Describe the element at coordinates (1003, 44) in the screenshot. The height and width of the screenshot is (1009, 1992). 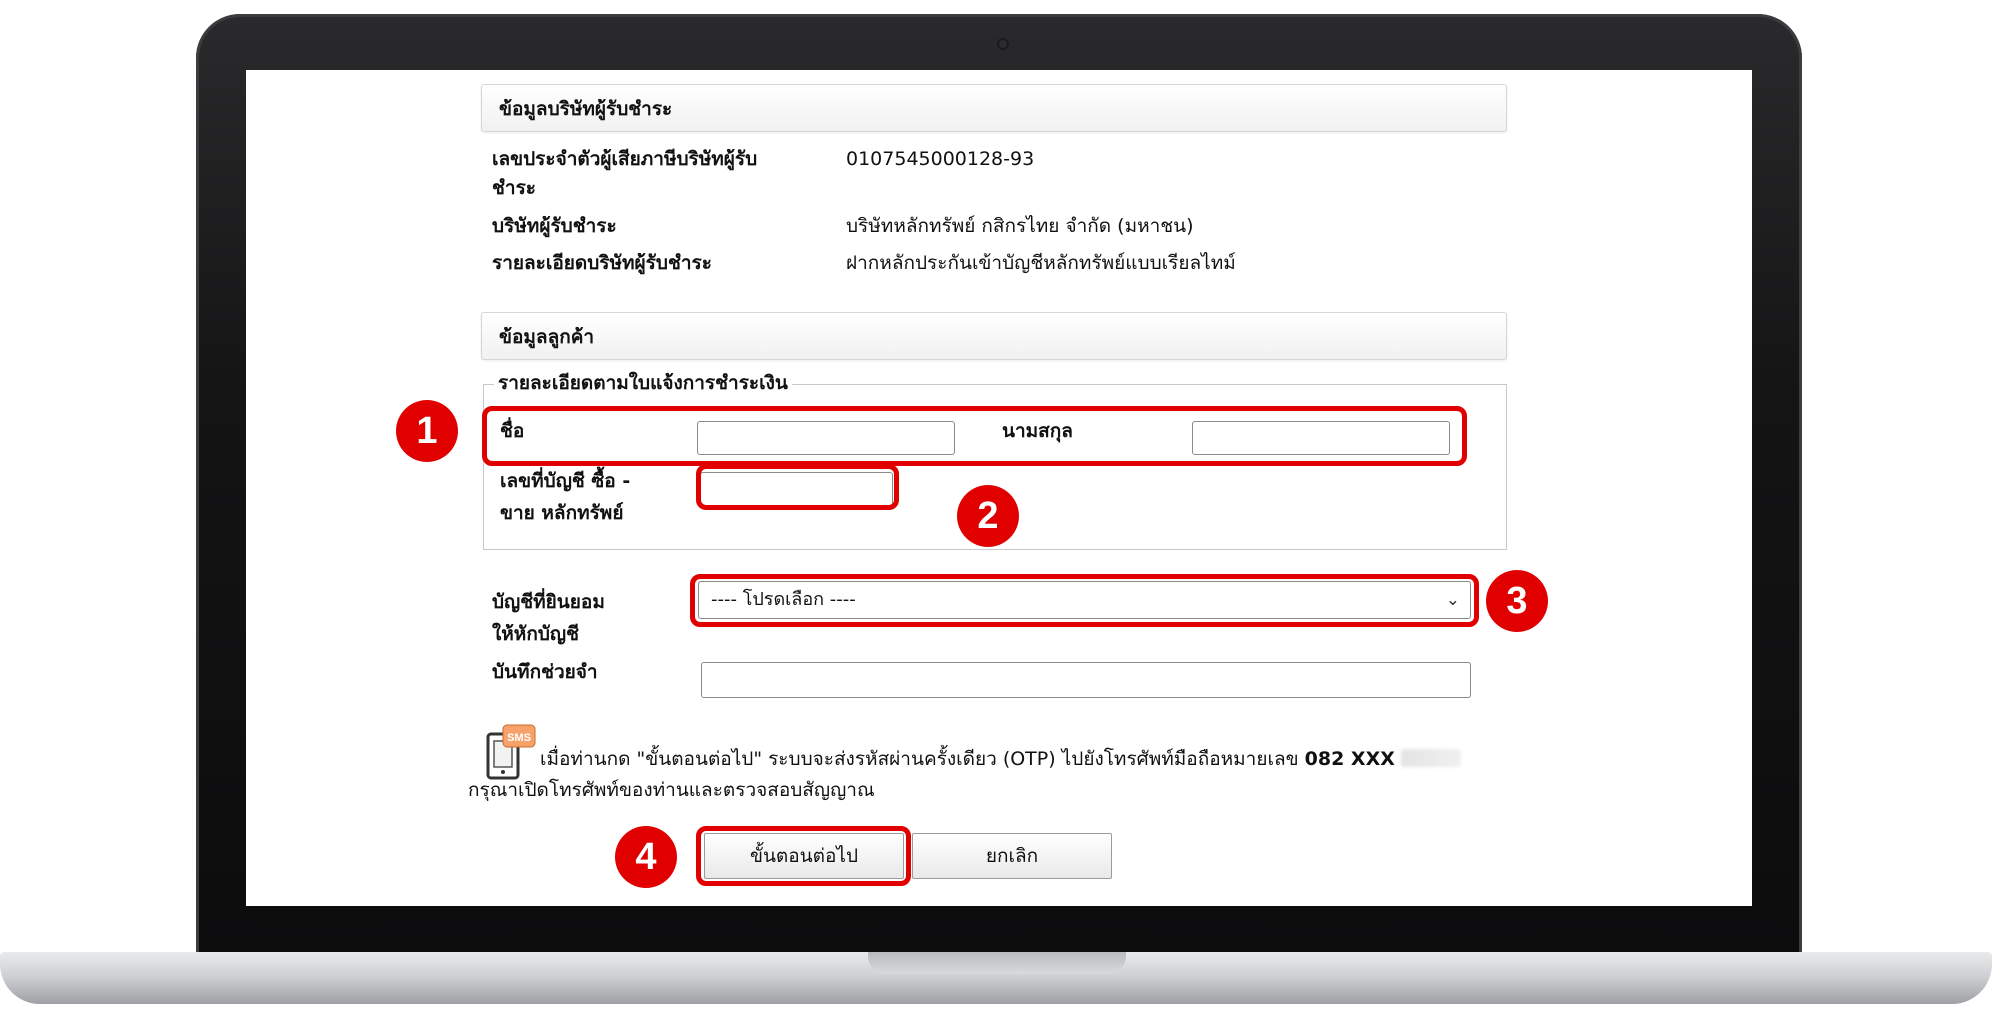
I see `webcam` at that location.